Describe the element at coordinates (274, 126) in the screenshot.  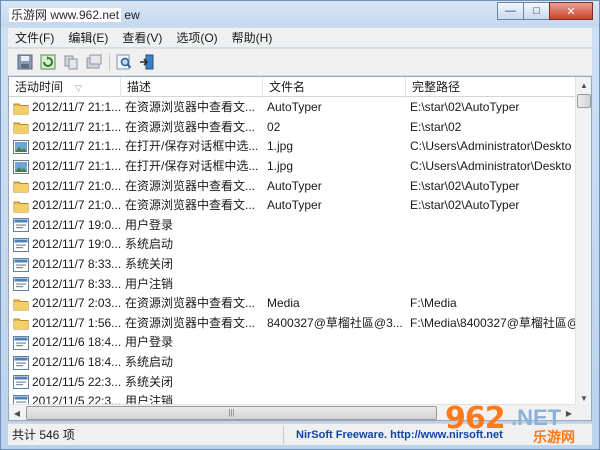
I see `cell-filename: 02` at that location.